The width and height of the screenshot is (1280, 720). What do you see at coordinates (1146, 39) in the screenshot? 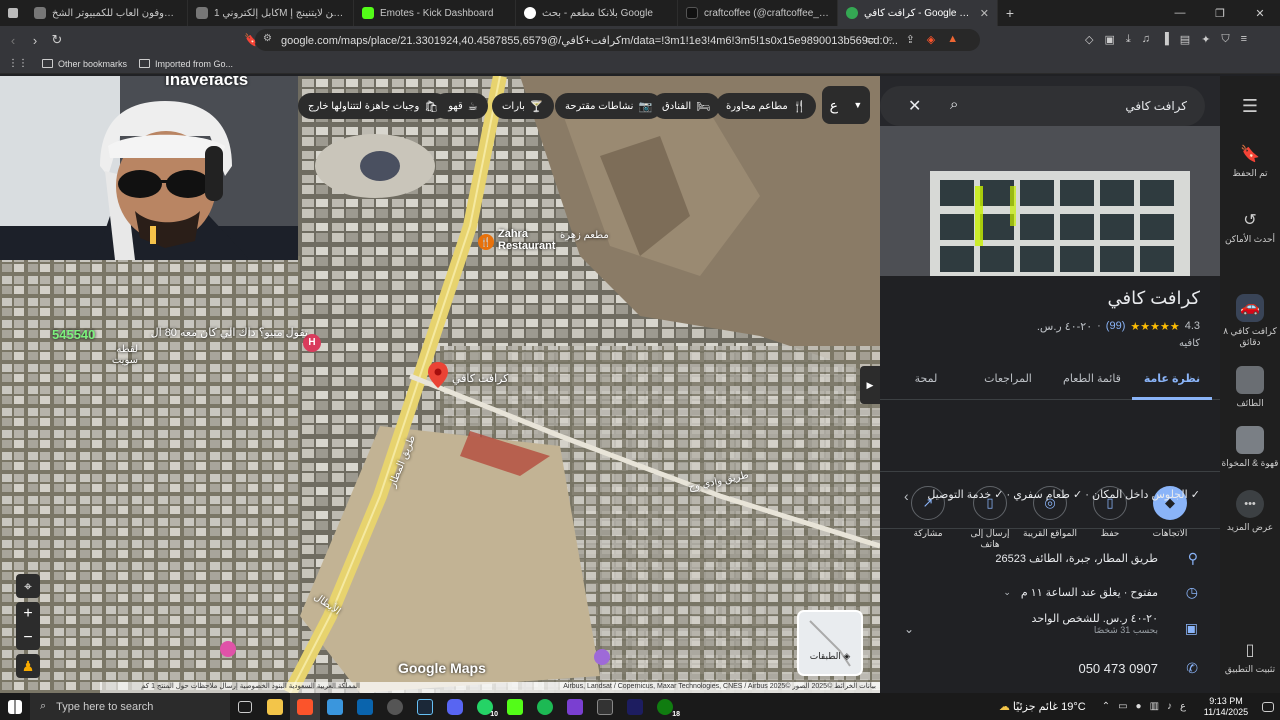
I see `media-icon: ♫` at bounding box center [1146, 39].